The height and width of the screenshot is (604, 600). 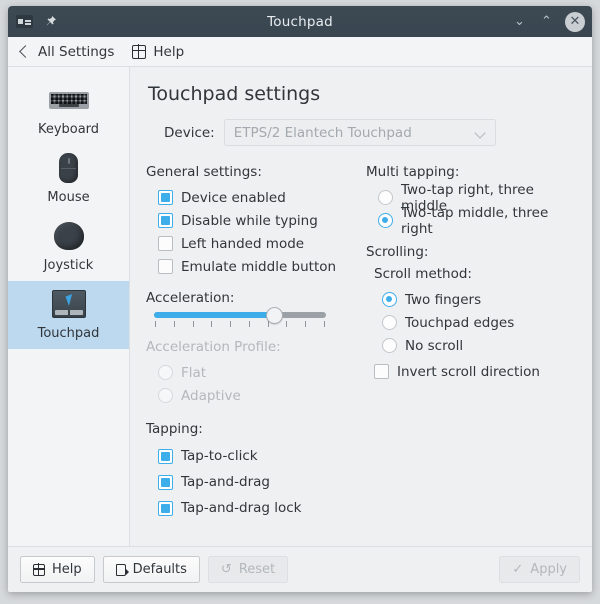 What do you see at coordinates (460, 322) in the screenshot?
I see `radio-touchpad-edges-label: Touchpad edges` at bounding box center [460, 322].